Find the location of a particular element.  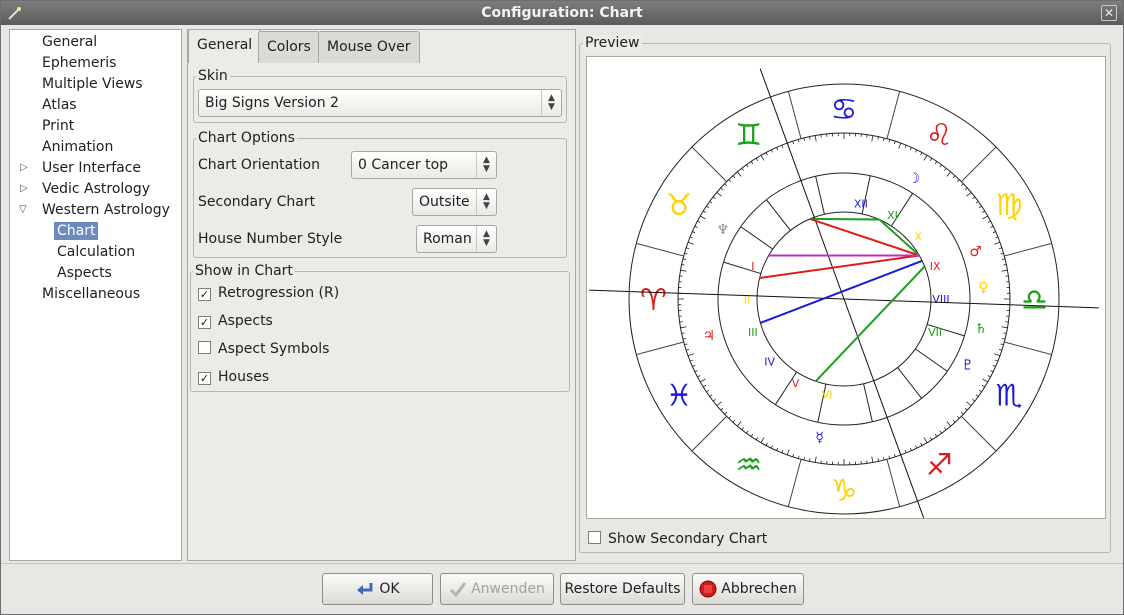

house-number-style-label: House Number Style is located at coordinates (270, 239).